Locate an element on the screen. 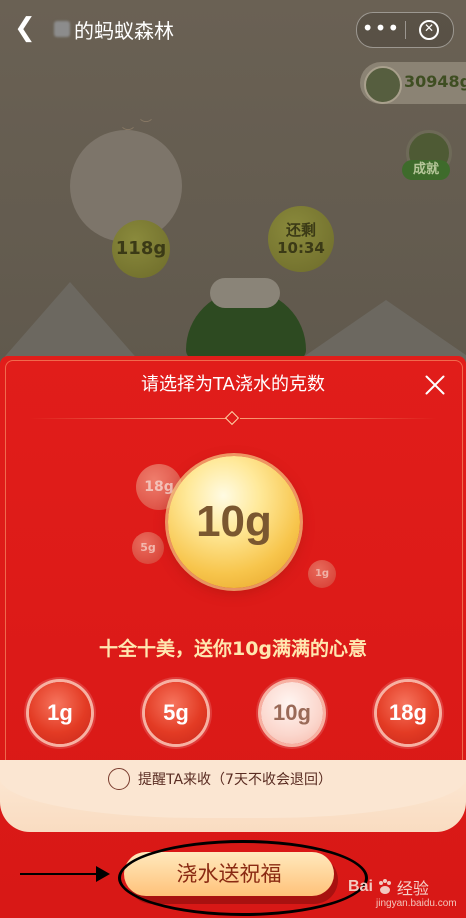 The height and width of the screenshot is (918, 466). page-title: 的蚂蚁森林 is located at coordinates (124, 30).